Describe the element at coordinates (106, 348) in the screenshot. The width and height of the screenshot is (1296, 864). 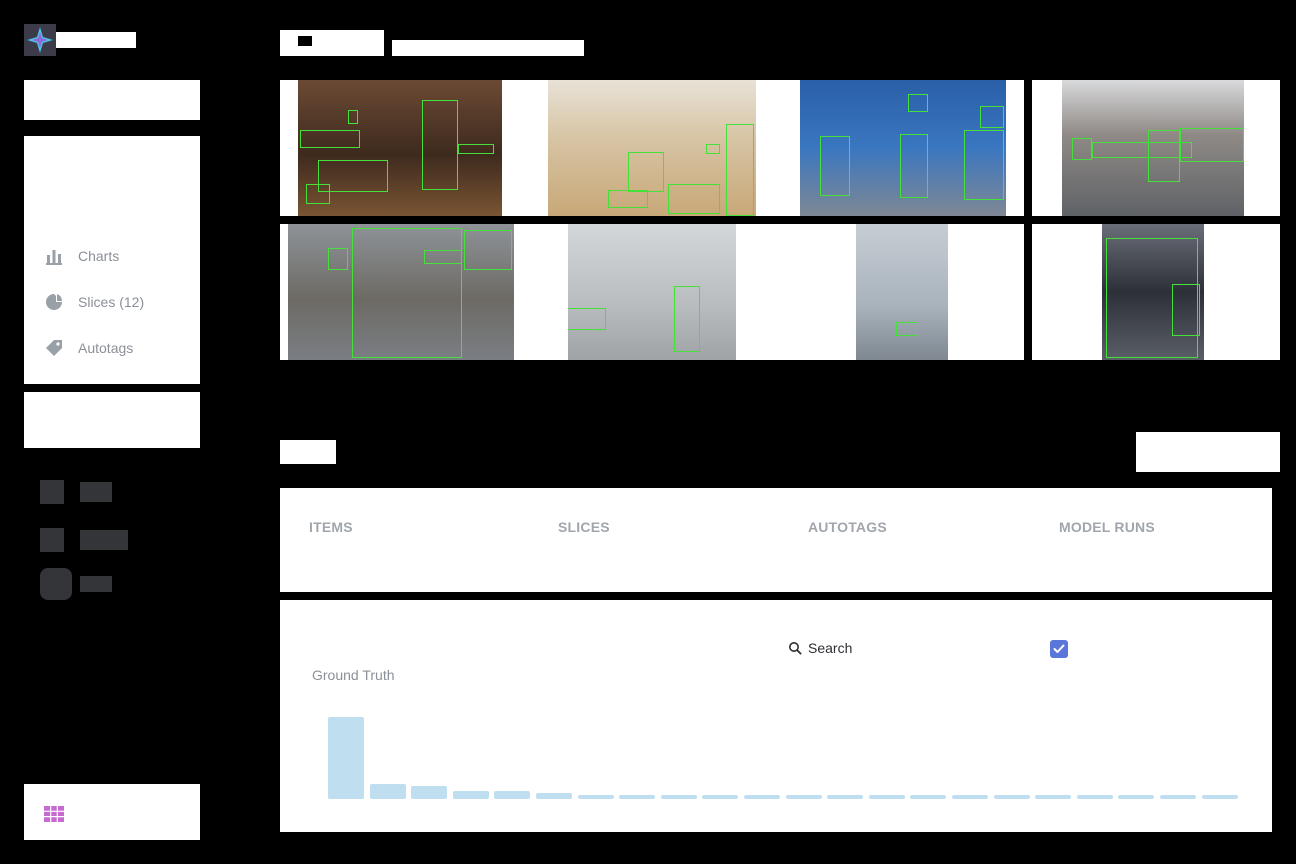
I see `sidebar-item-label: Autotags` at that location.